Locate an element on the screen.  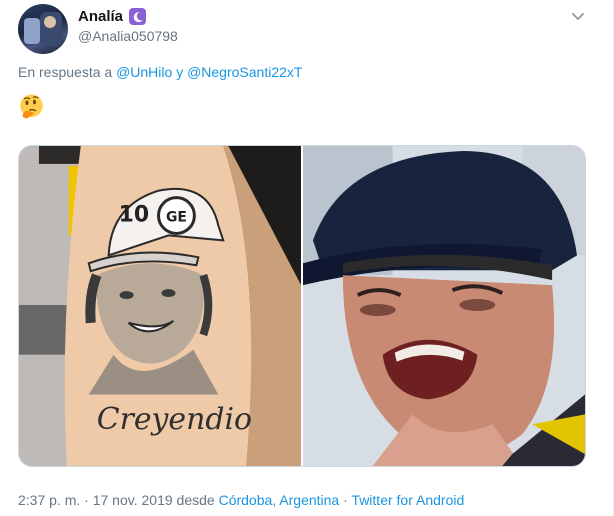
reply-context: En respuesta a @UnHilo y @NegroSanti22xT is located at coordinates (160, 72).